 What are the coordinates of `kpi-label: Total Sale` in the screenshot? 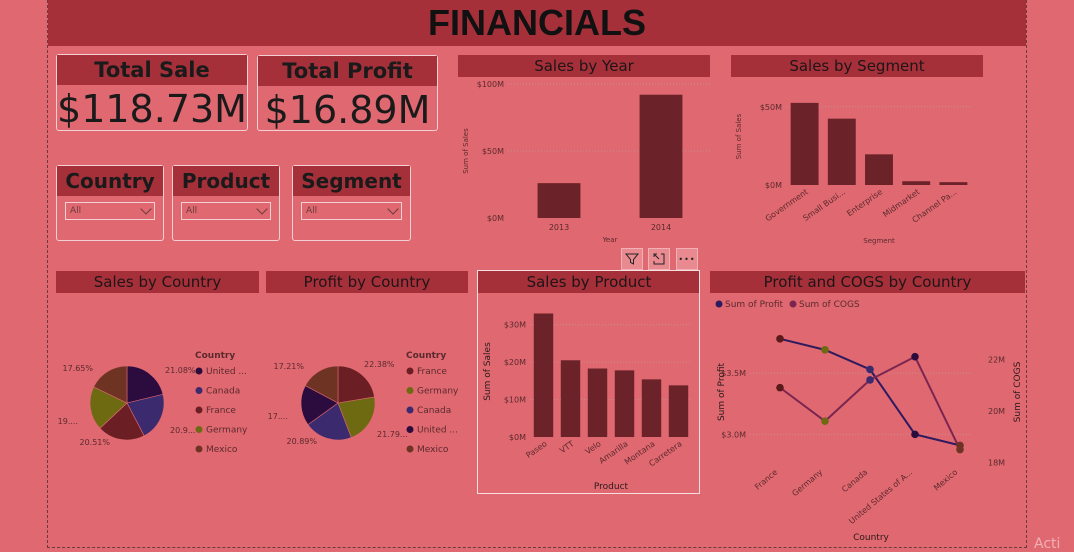 It's located at (152, 70).